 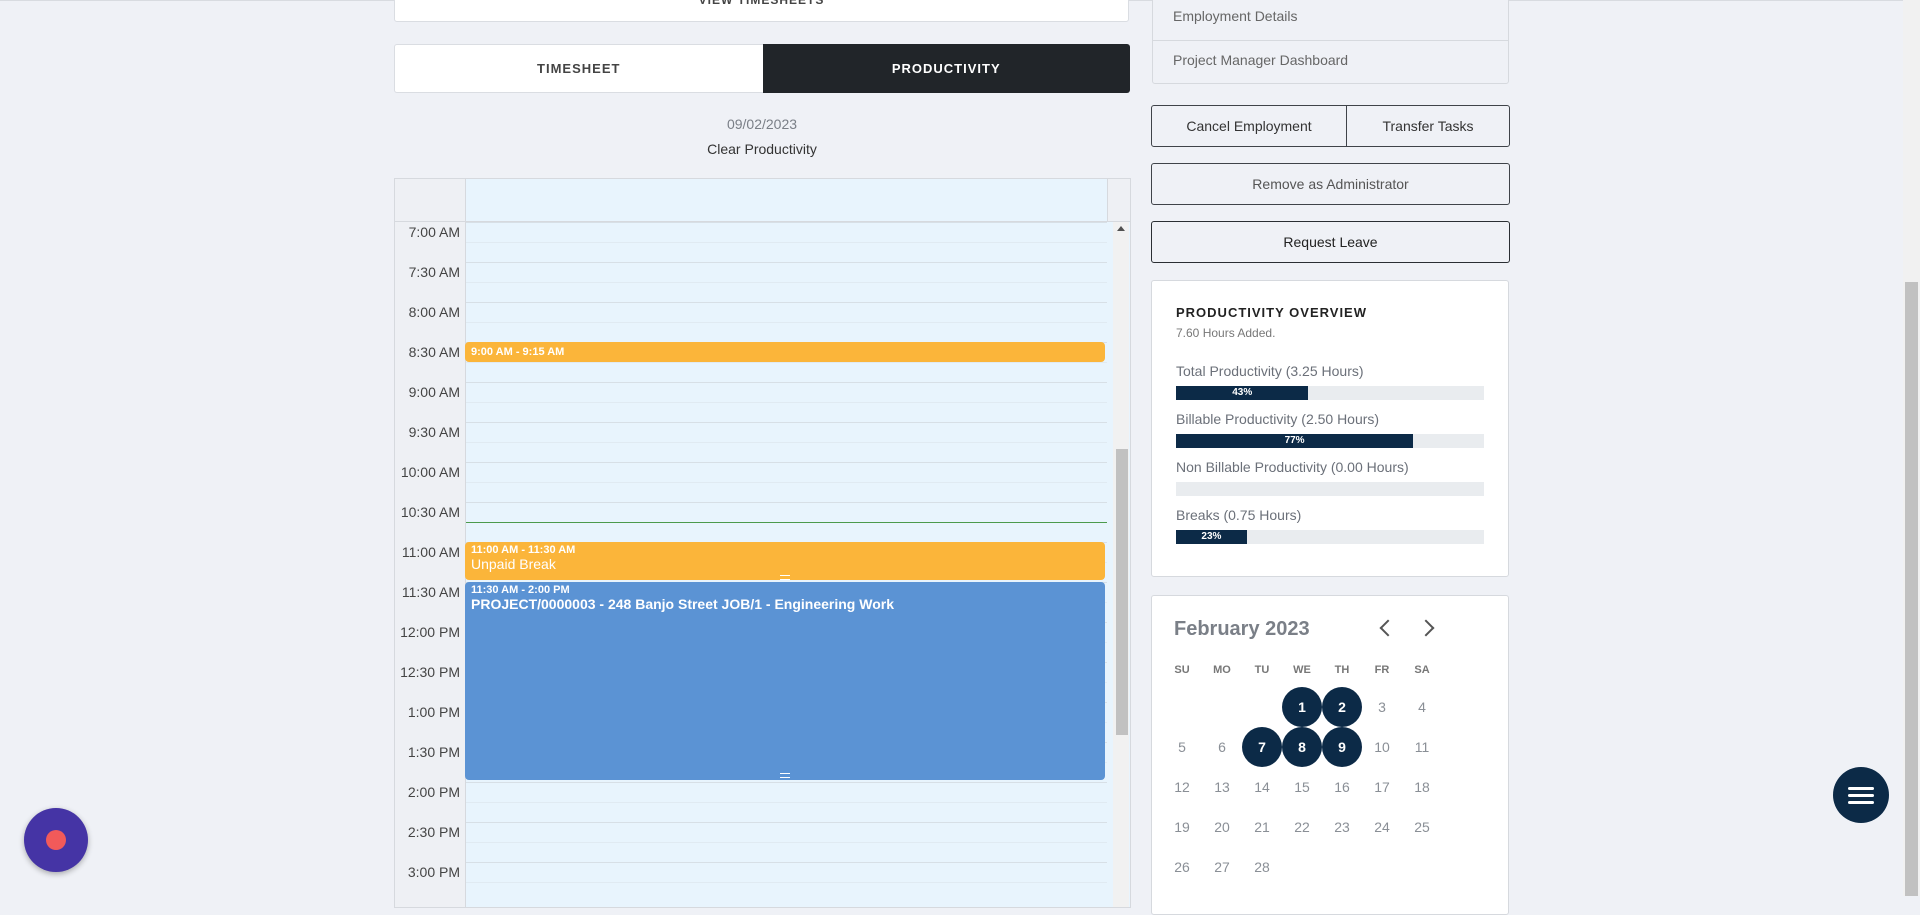 I want to click on remove-administrator-button: Remove as Administrator, so click(x=1330, y=184).